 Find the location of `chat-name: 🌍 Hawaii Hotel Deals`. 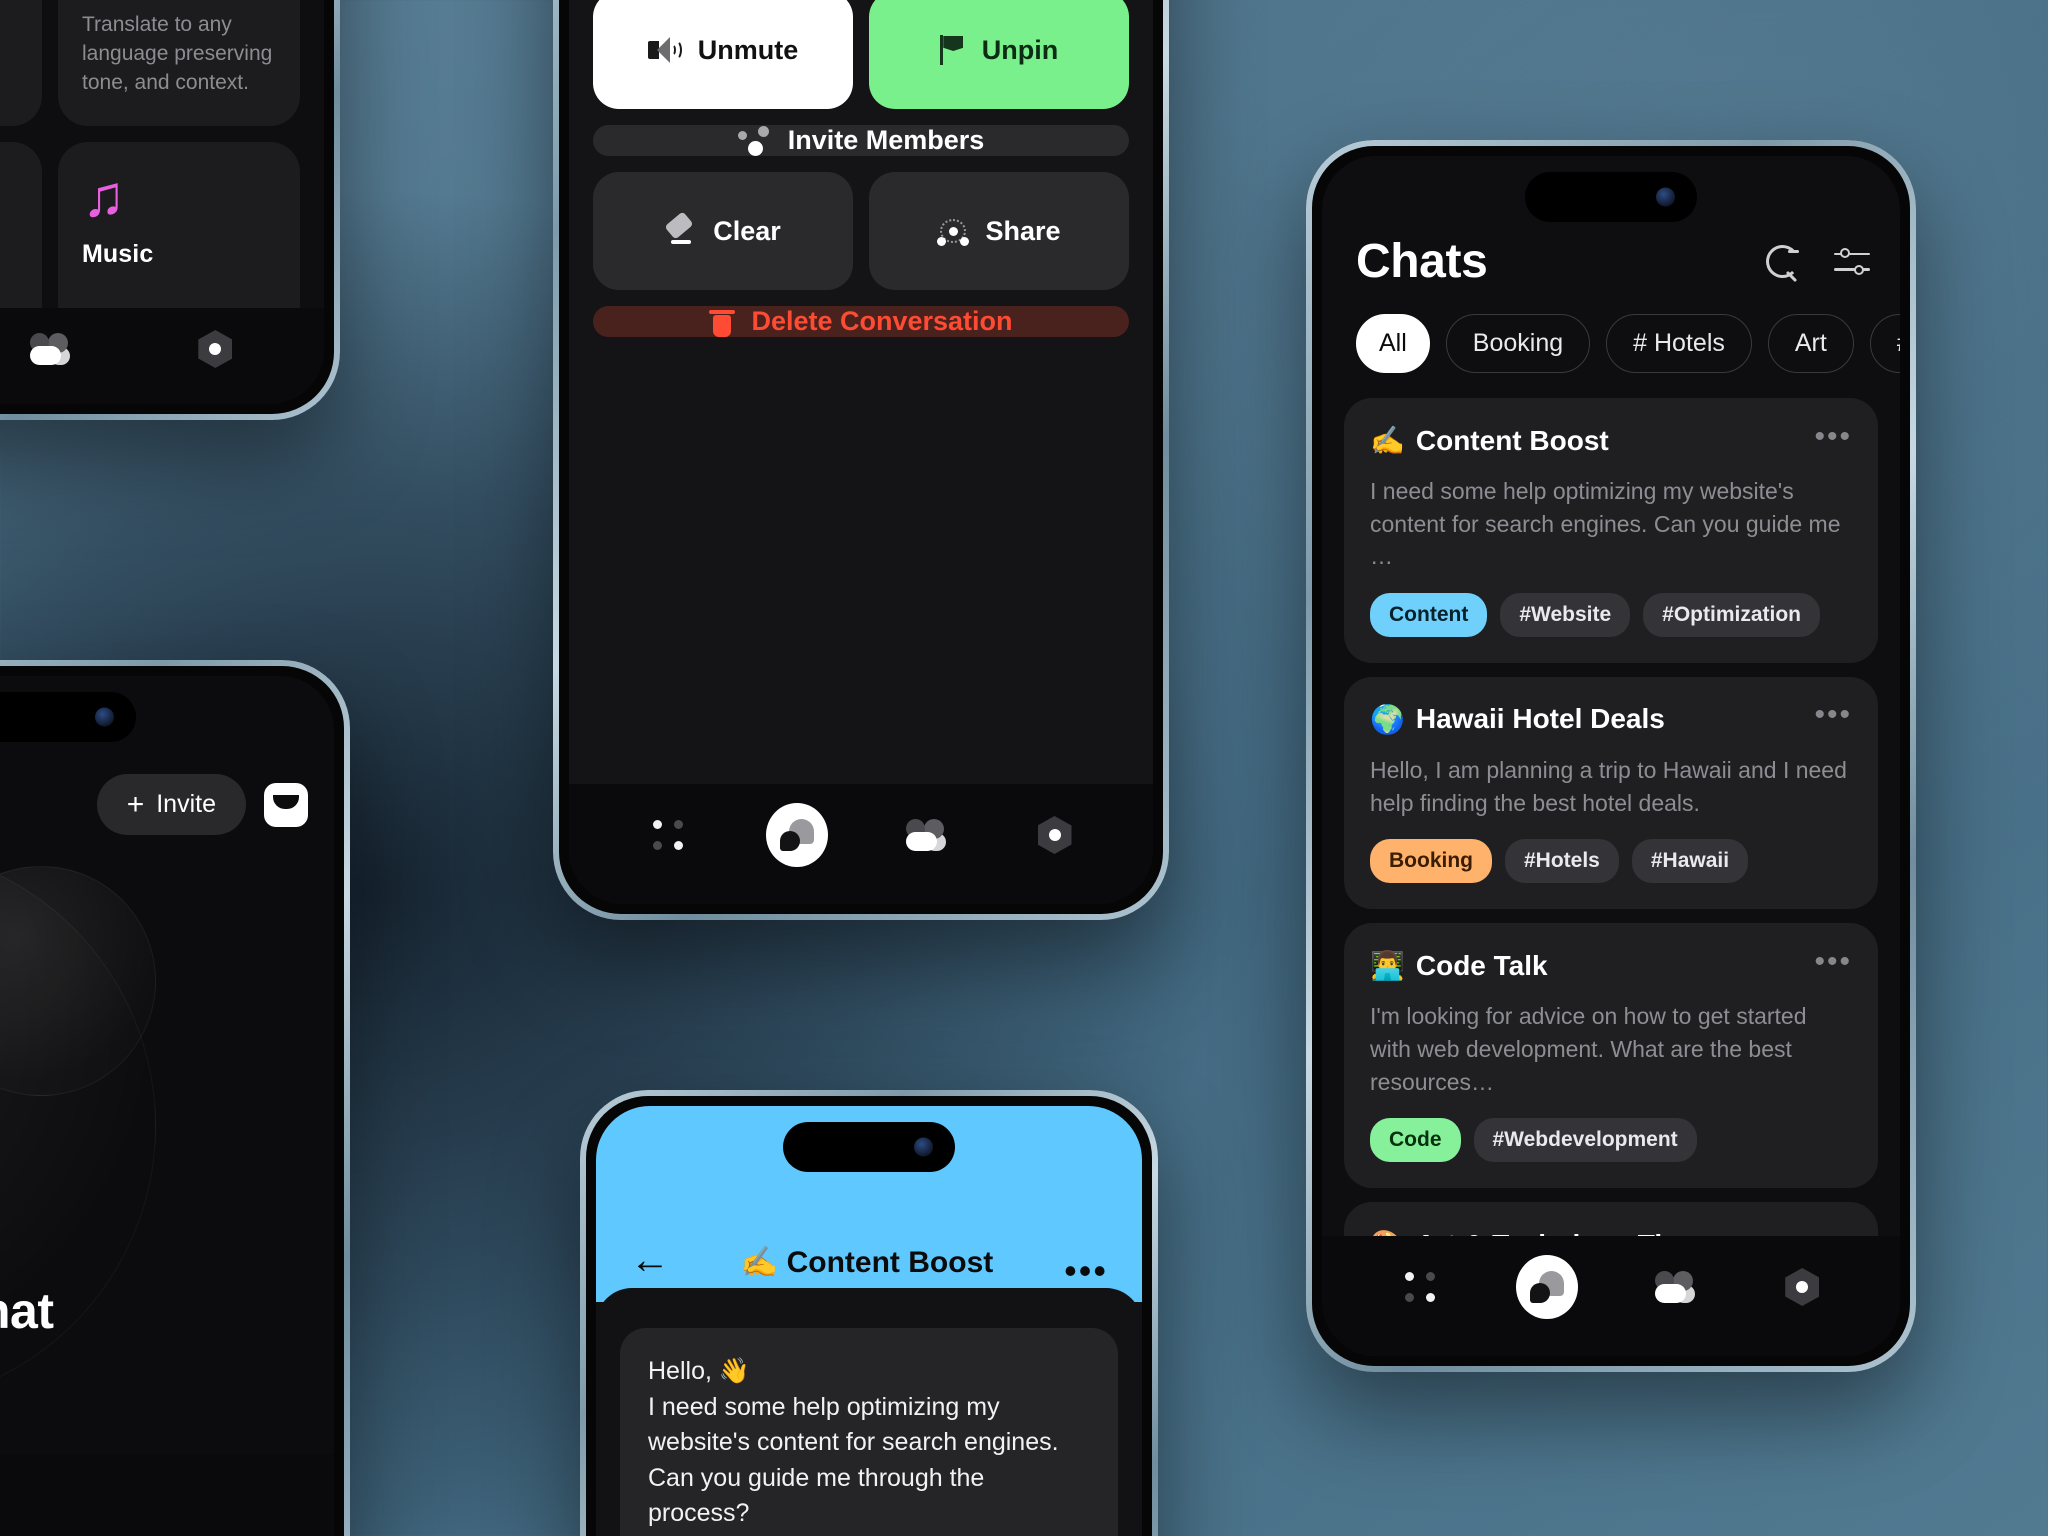

chat-name: 🌍 Hawaii Hotel Deals is located at coordinates (1517, 719).